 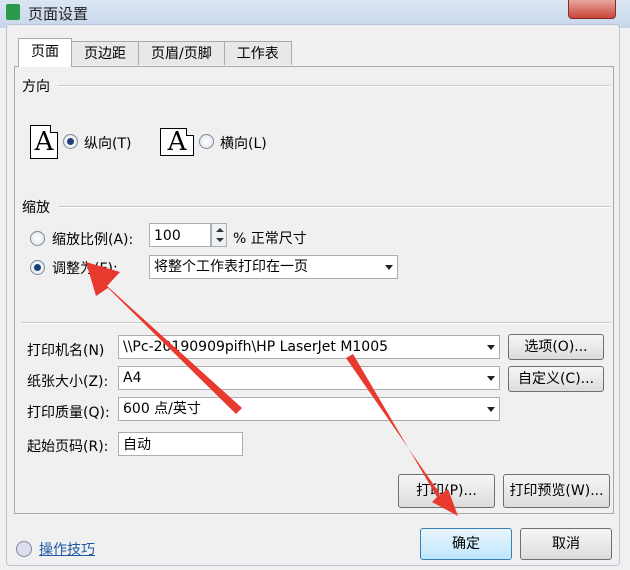 I want to click on print-quality-value: 600 点/英寸, so click(x=162, y=409).